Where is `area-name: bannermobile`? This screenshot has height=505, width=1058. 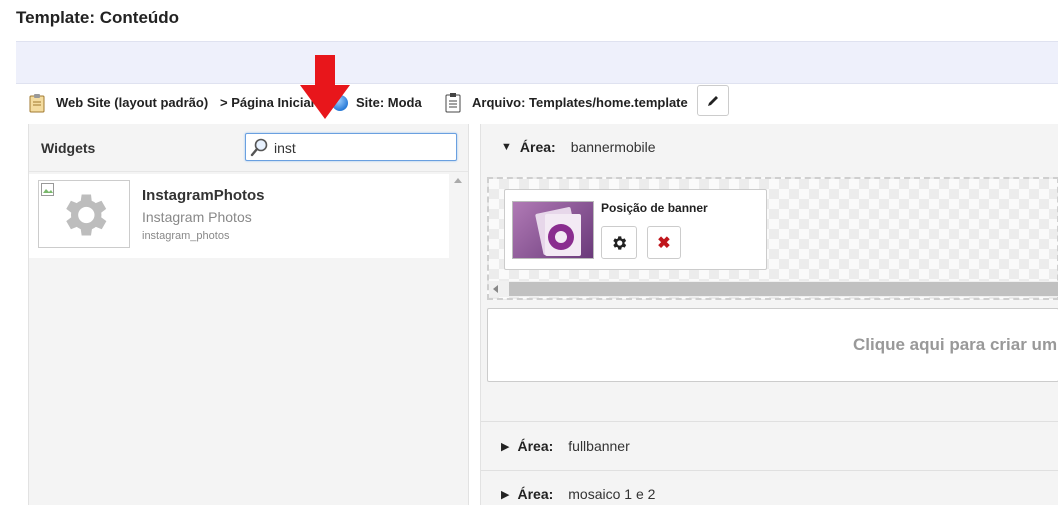
area-name: bannermobile is located at coordinates (613, 147).